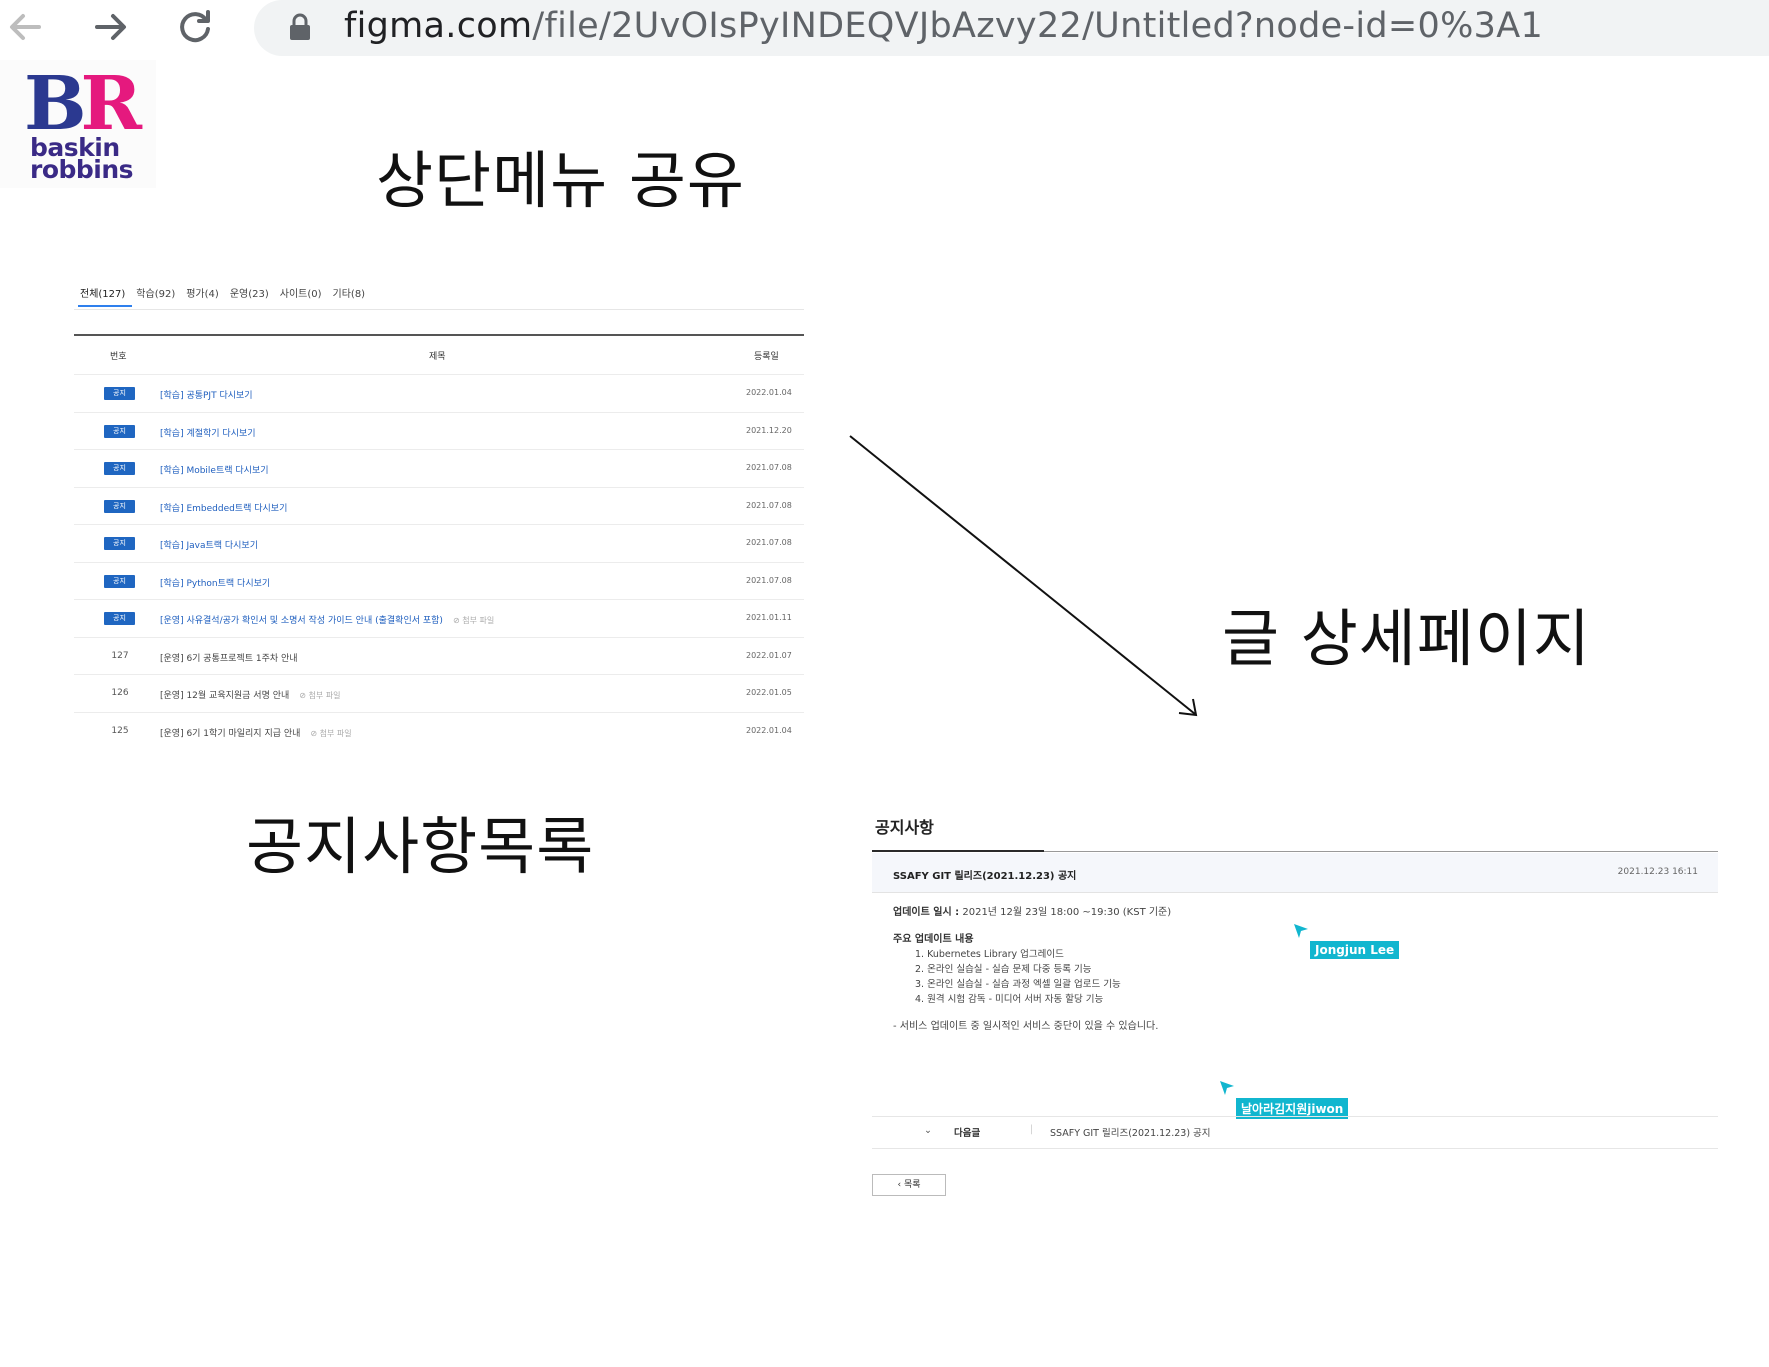 The width and height of the screenshot is (1769, 1367). I want to click on header-number: 번호, so click(118, 357).